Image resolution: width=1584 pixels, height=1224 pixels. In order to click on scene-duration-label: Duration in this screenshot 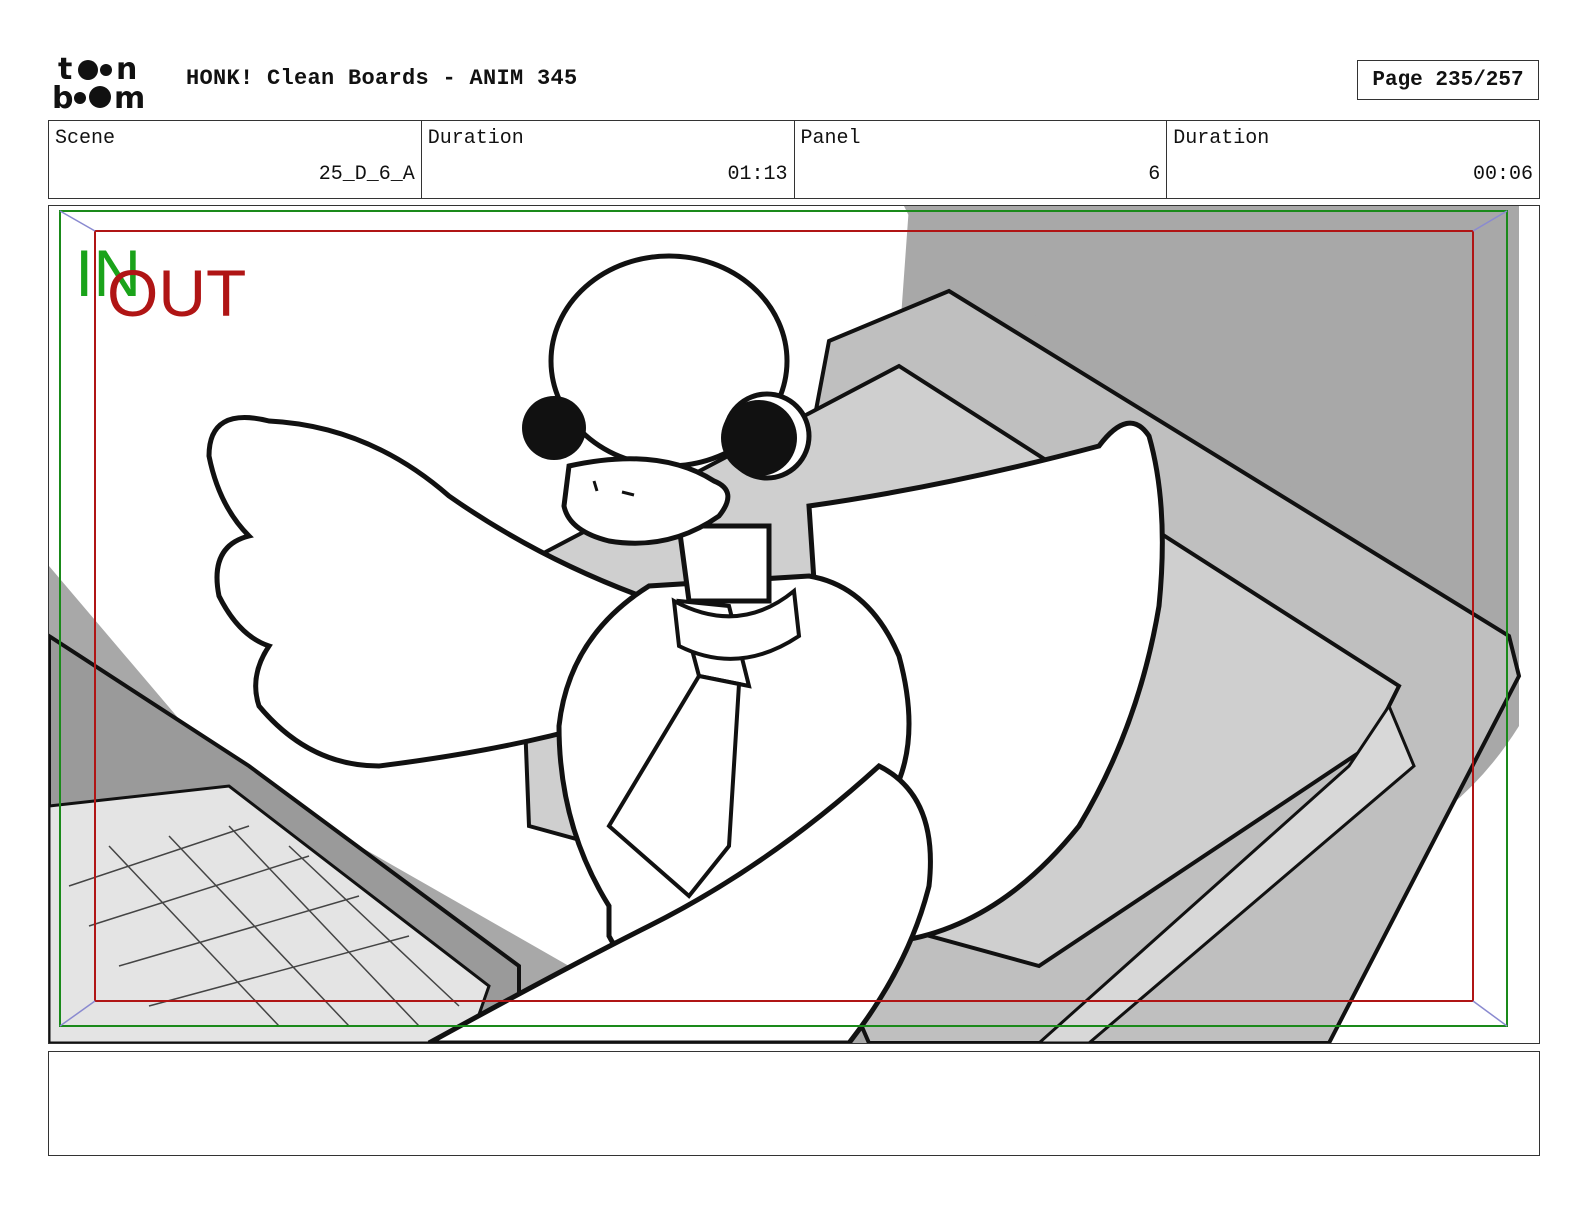, I will do `click(475, 138)`.